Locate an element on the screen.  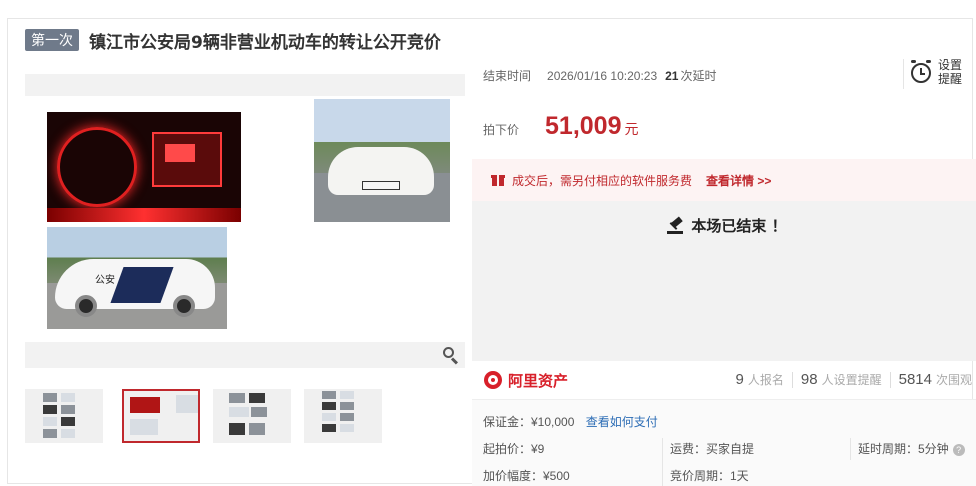
gallery-bottom-bar is located at coordinates (245, 355).